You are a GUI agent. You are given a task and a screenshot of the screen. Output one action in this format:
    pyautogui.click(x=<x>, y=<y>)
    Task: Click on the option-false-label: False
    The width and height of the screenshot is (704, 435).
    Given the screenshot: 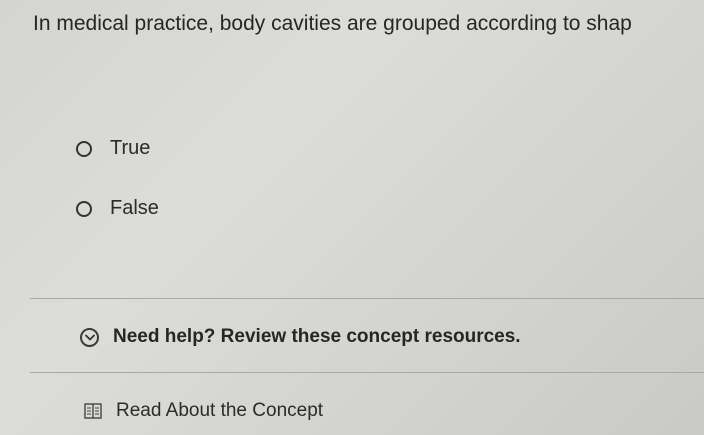 What is the action you would take?
    pyautogui.click(x=134, y=208)
    